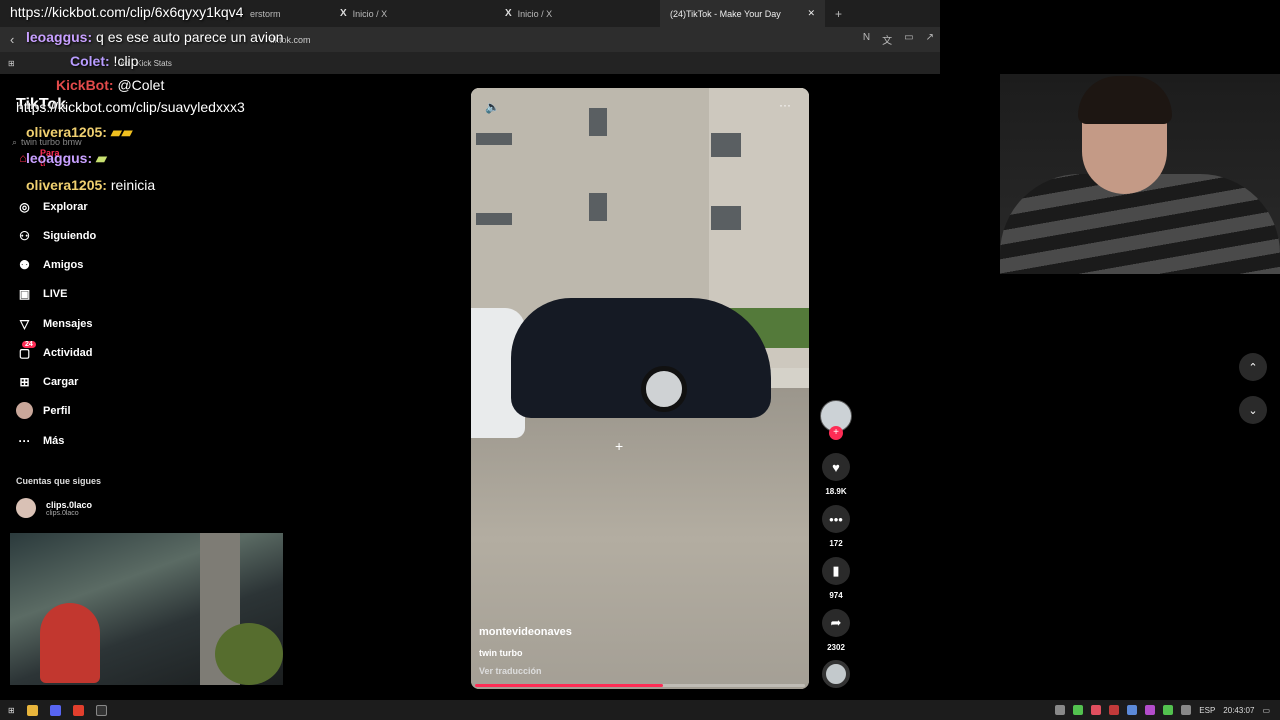 The height and width of the screenshot is (720, 1280). I want to click on video-progress-bar, so click(640, 685).